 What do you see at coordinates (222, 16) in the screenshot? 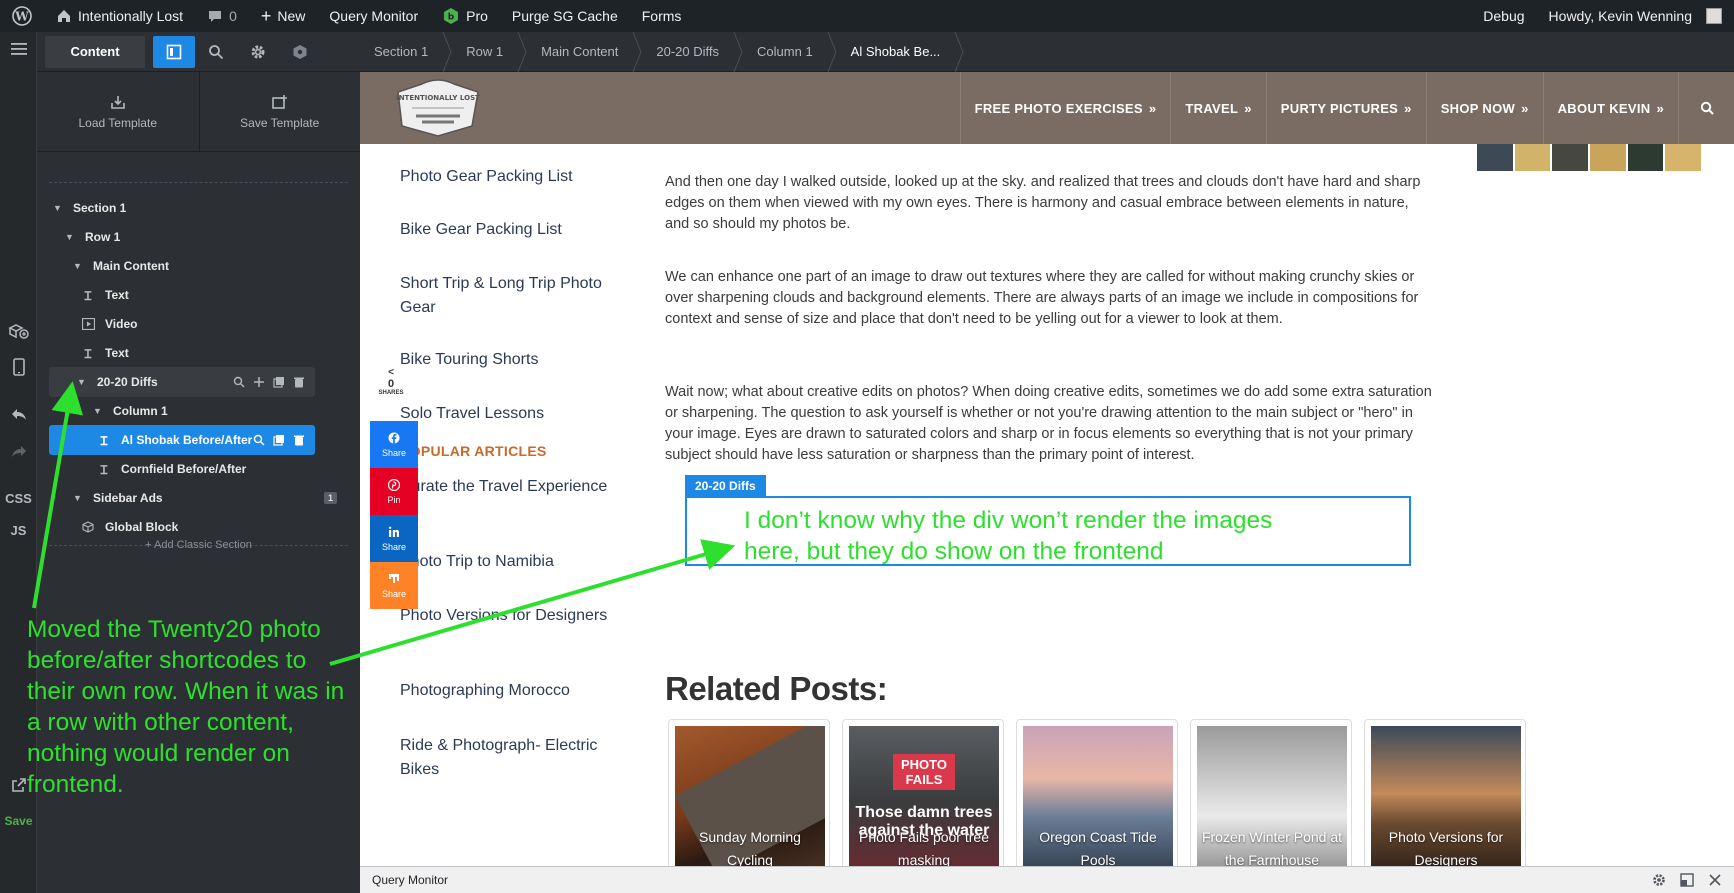
I see `comments-link: 0` at bounding box center [222, 16].